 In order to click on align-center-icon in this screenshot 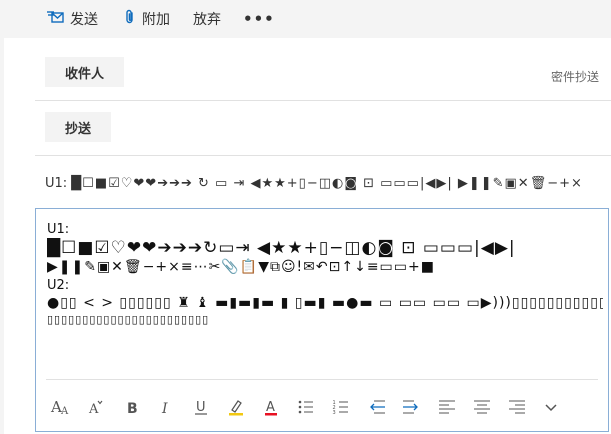, I will do `click(482, 407)`.